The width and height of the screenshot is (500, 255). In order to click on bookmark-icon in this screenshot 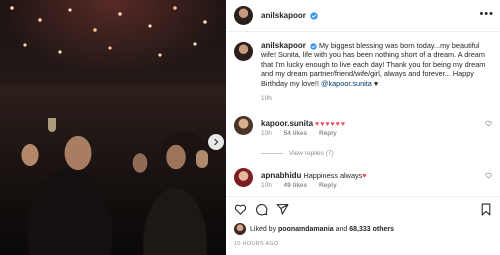, I will do `click(486, 209)`.